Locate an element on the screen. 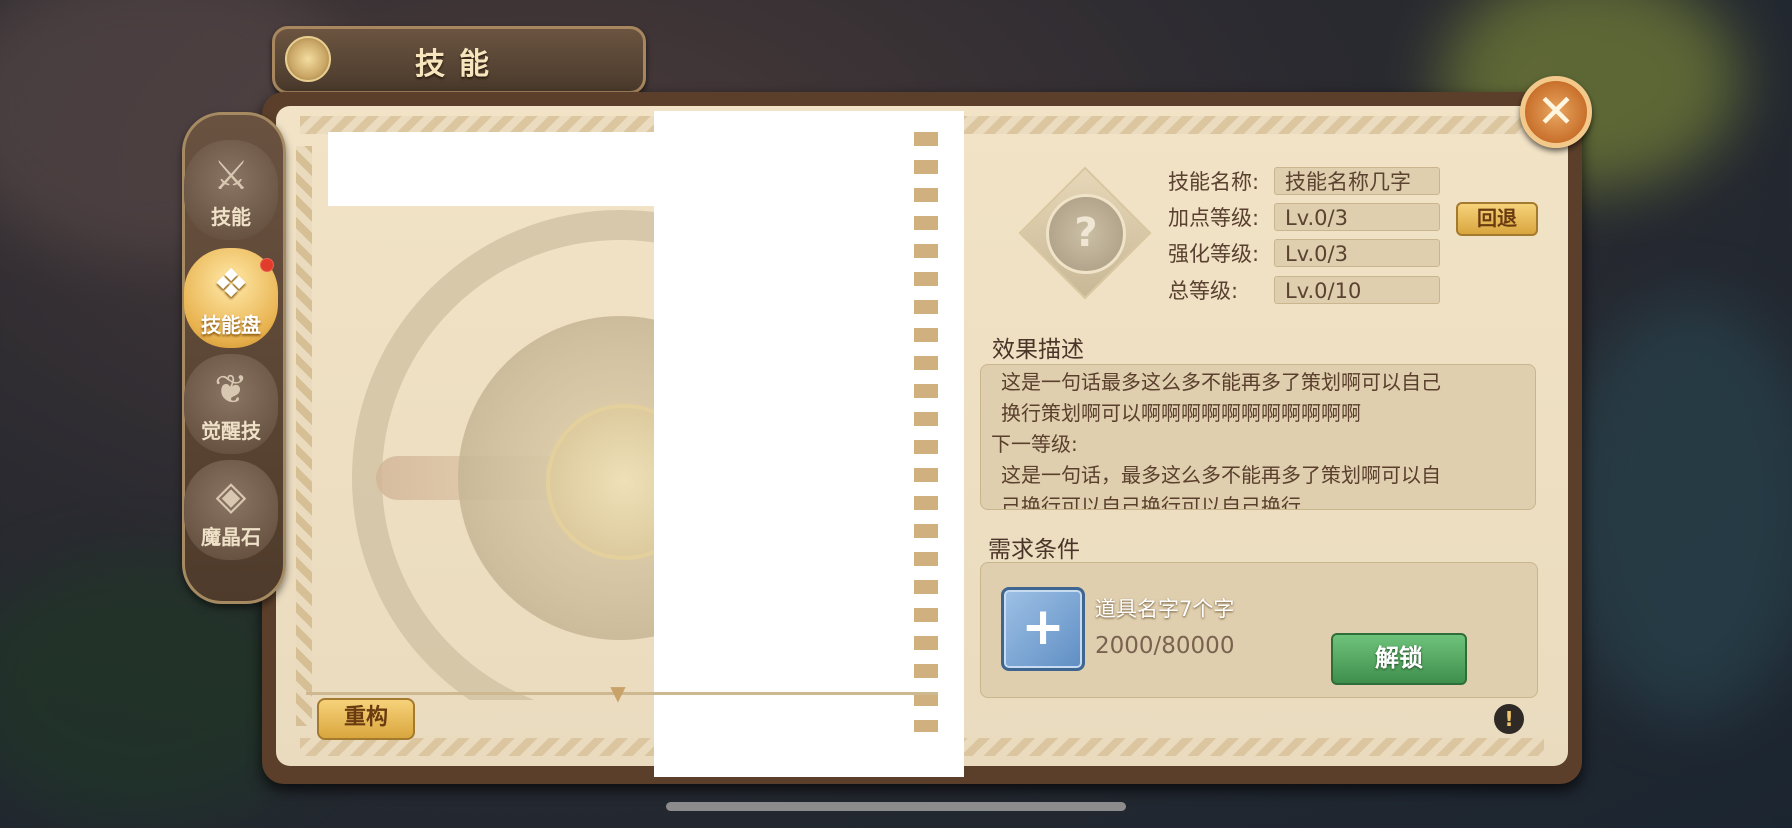 Image resolution: width=1792 pixels, height=828 pixels. skill-icon: ? is located at coordinates (1085, 233).